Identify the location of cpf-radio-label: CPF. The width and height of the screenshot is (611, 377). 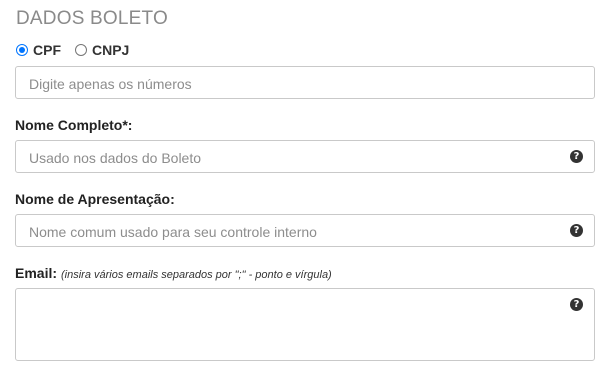
(47, 50).